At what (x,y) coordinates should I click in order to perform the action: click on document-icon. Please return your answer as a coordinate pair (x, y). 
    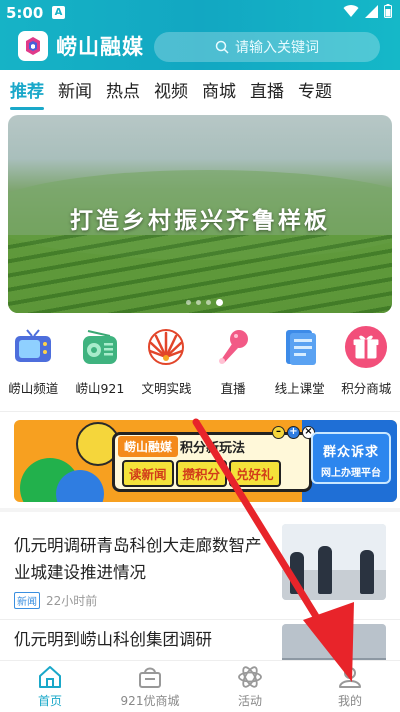
    Looking at the image, I should click on (300, 347).